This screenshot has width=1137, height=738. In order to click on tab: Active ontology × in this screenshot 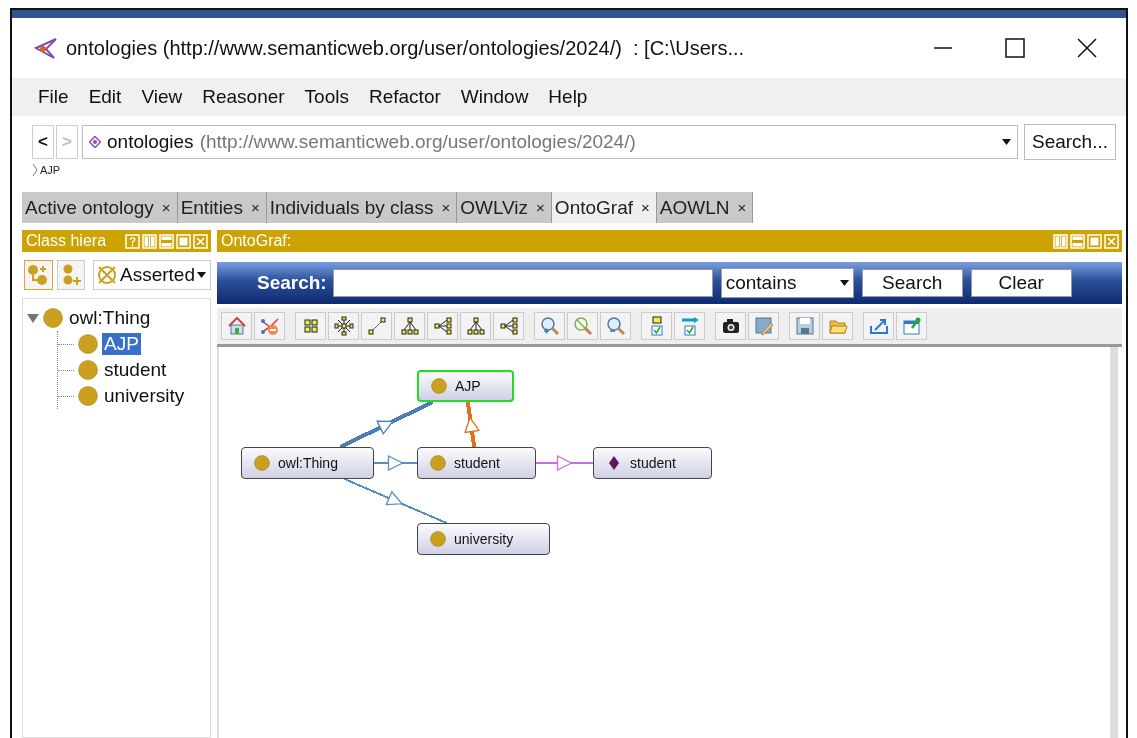, I will do `click(100, 207)`.